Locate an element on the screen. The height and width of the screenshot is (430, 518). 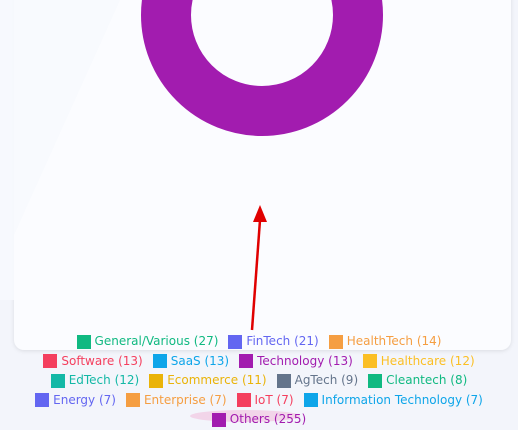
legend-item: FinTech (21) is located at coordinates (273, 342).